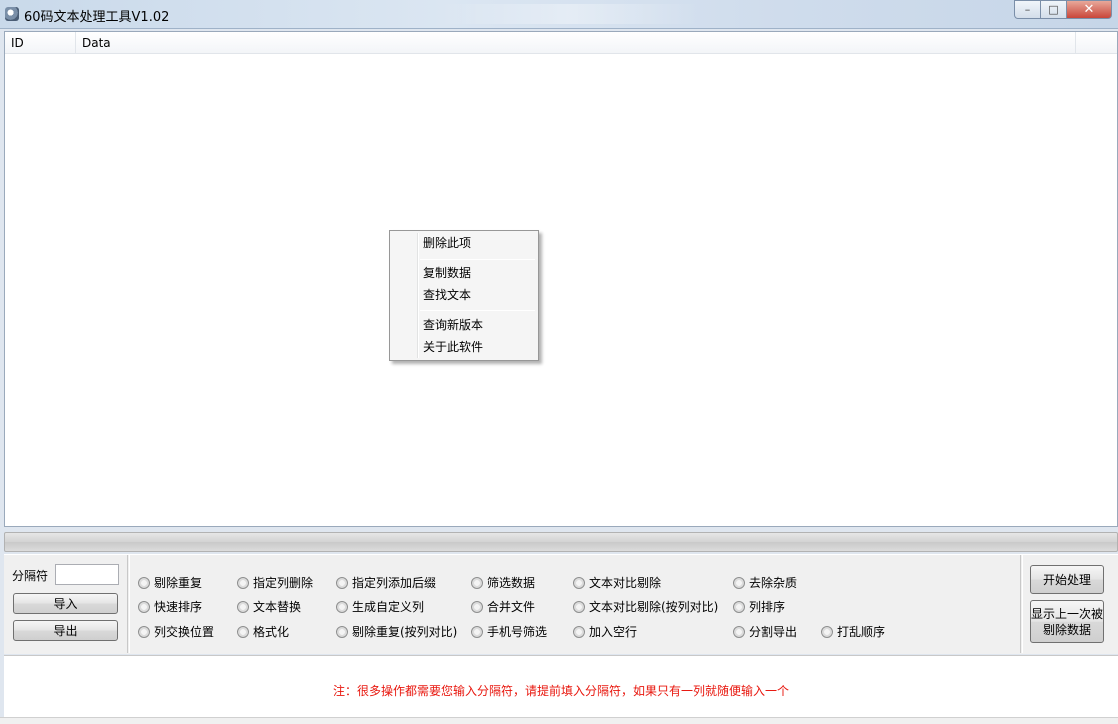  I want to click on close-button: ✕, so click(1089, 9).